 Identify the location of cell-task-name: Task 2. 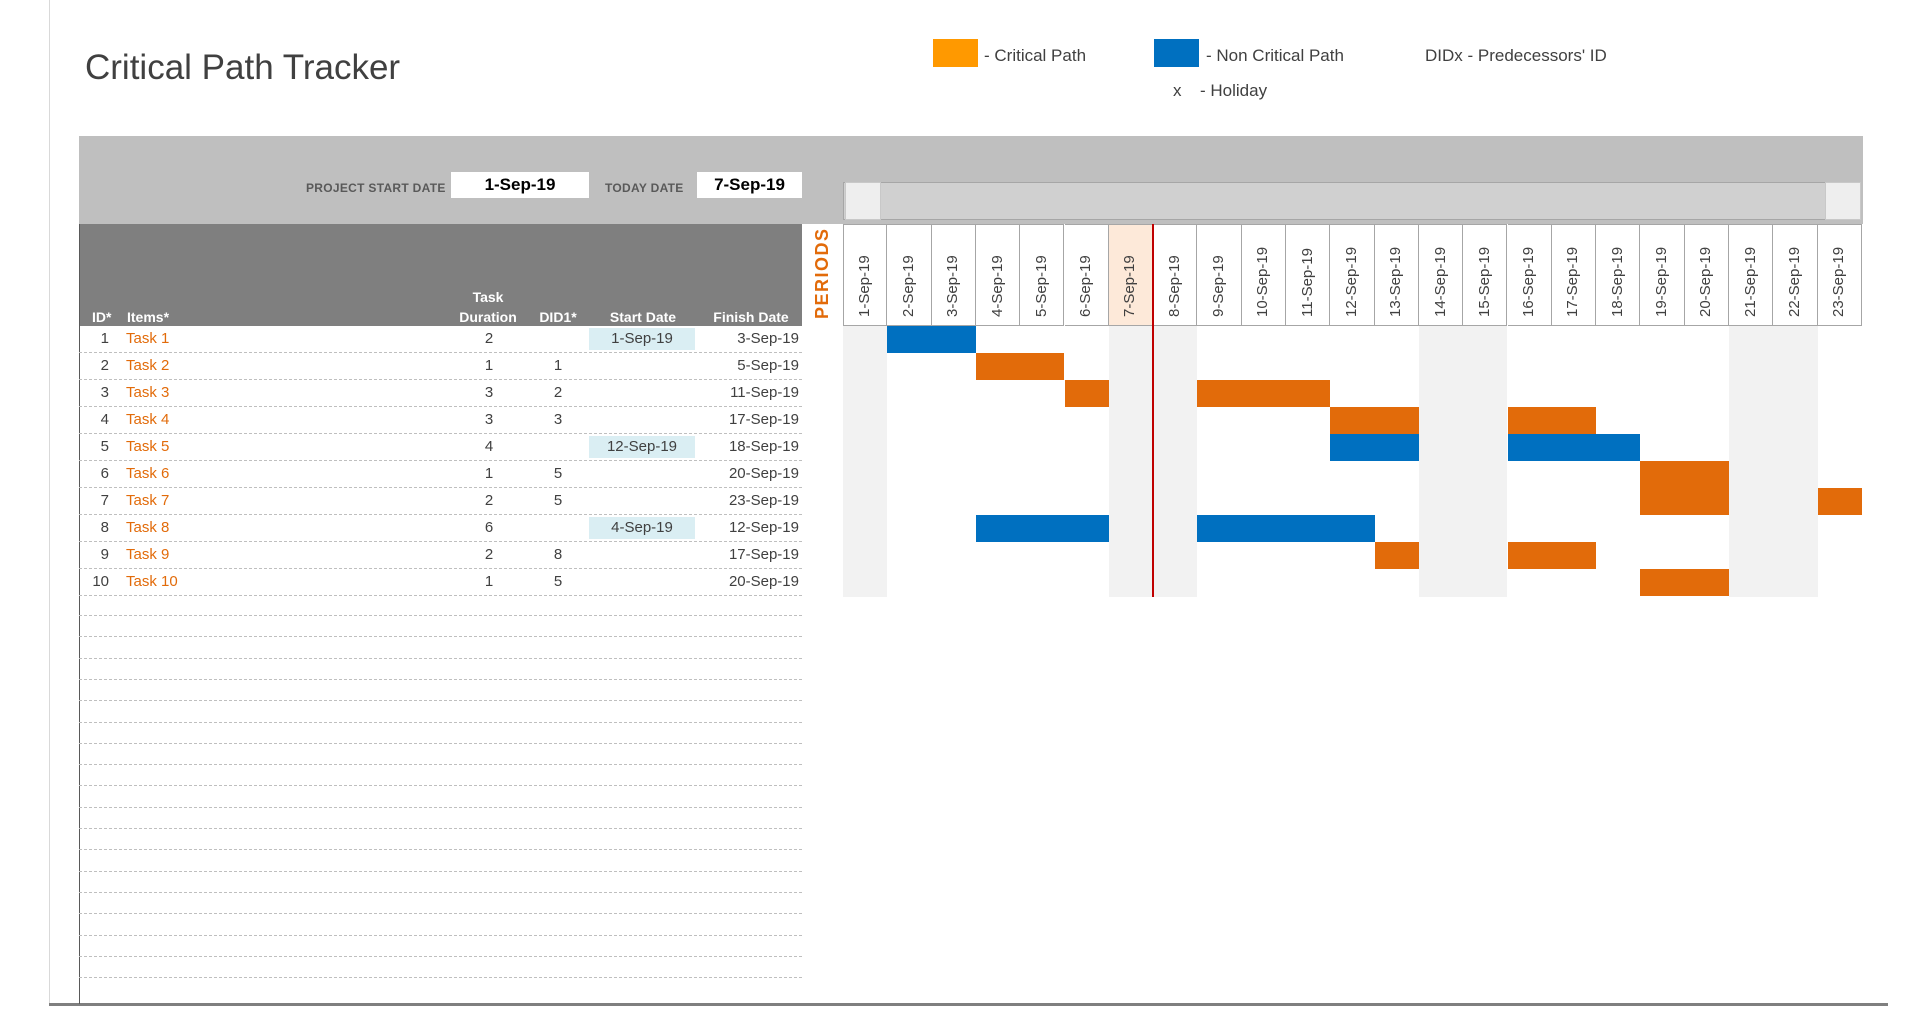
(147, 365).